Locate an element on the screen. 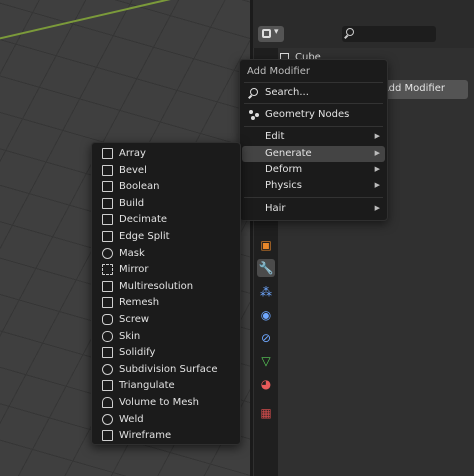 The image size is (474, 476). tab-constraints: ⊘ is located at coordinates (266, 338).